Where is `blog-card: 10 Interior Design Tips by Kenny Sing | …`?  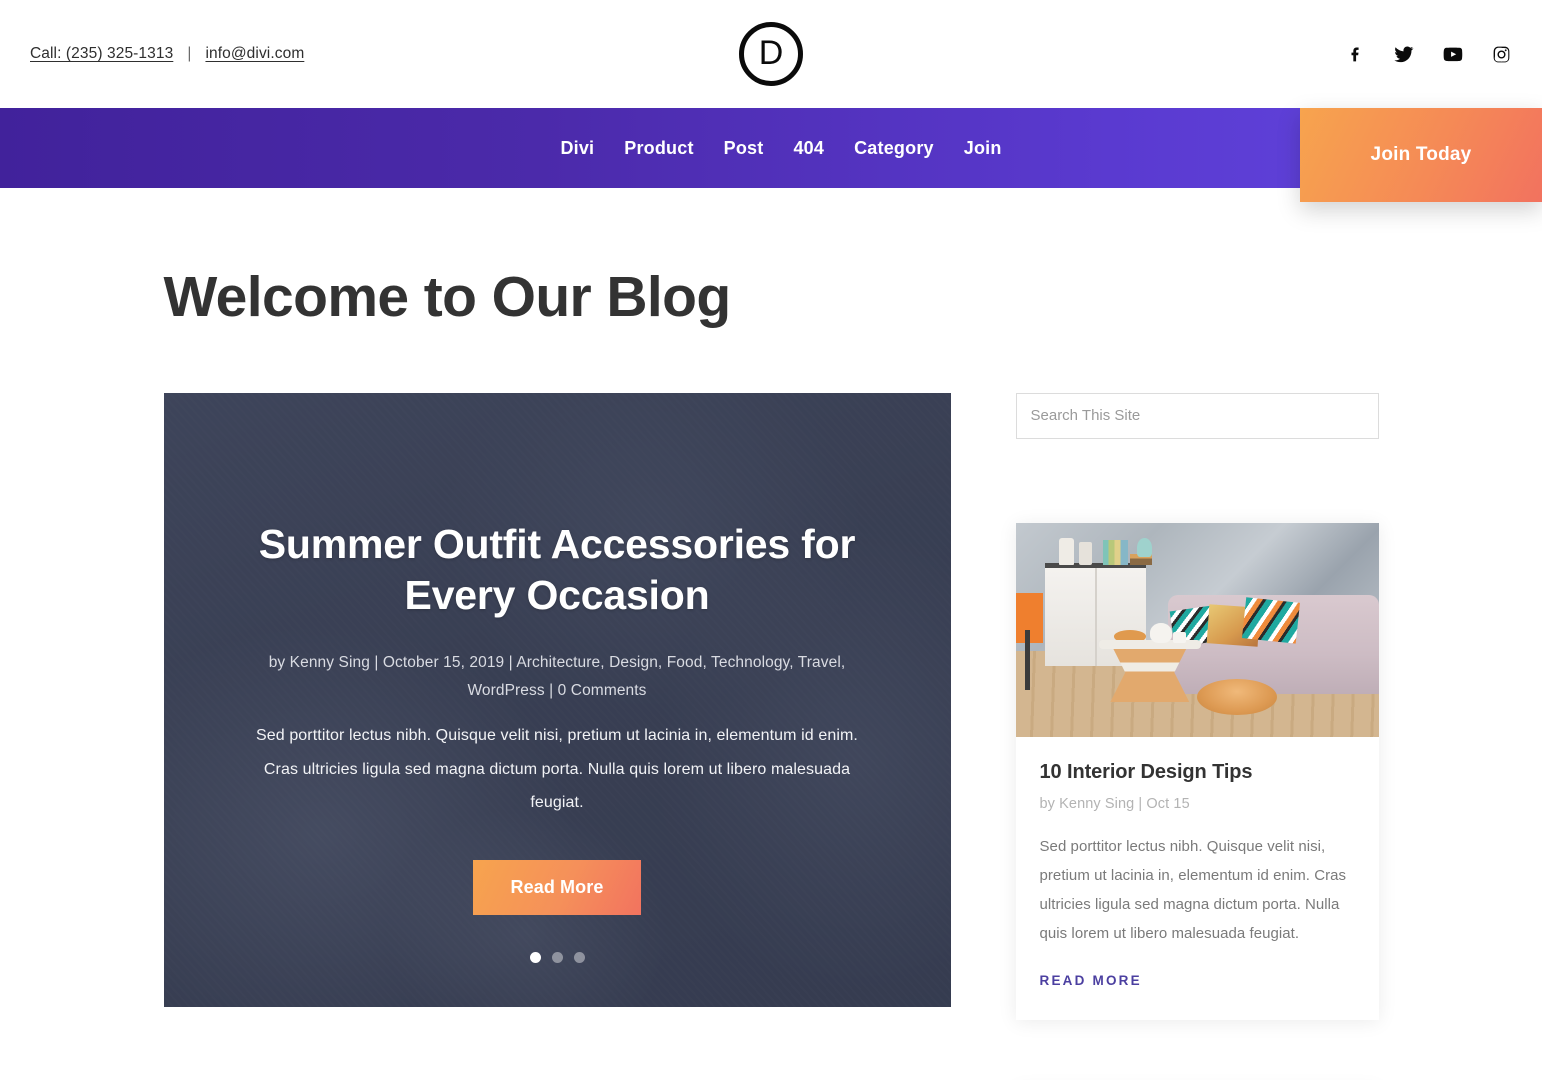 blog-card: 10 Interior Design Tips by Kenny Sing | … is located at coordinates (1197, 771).